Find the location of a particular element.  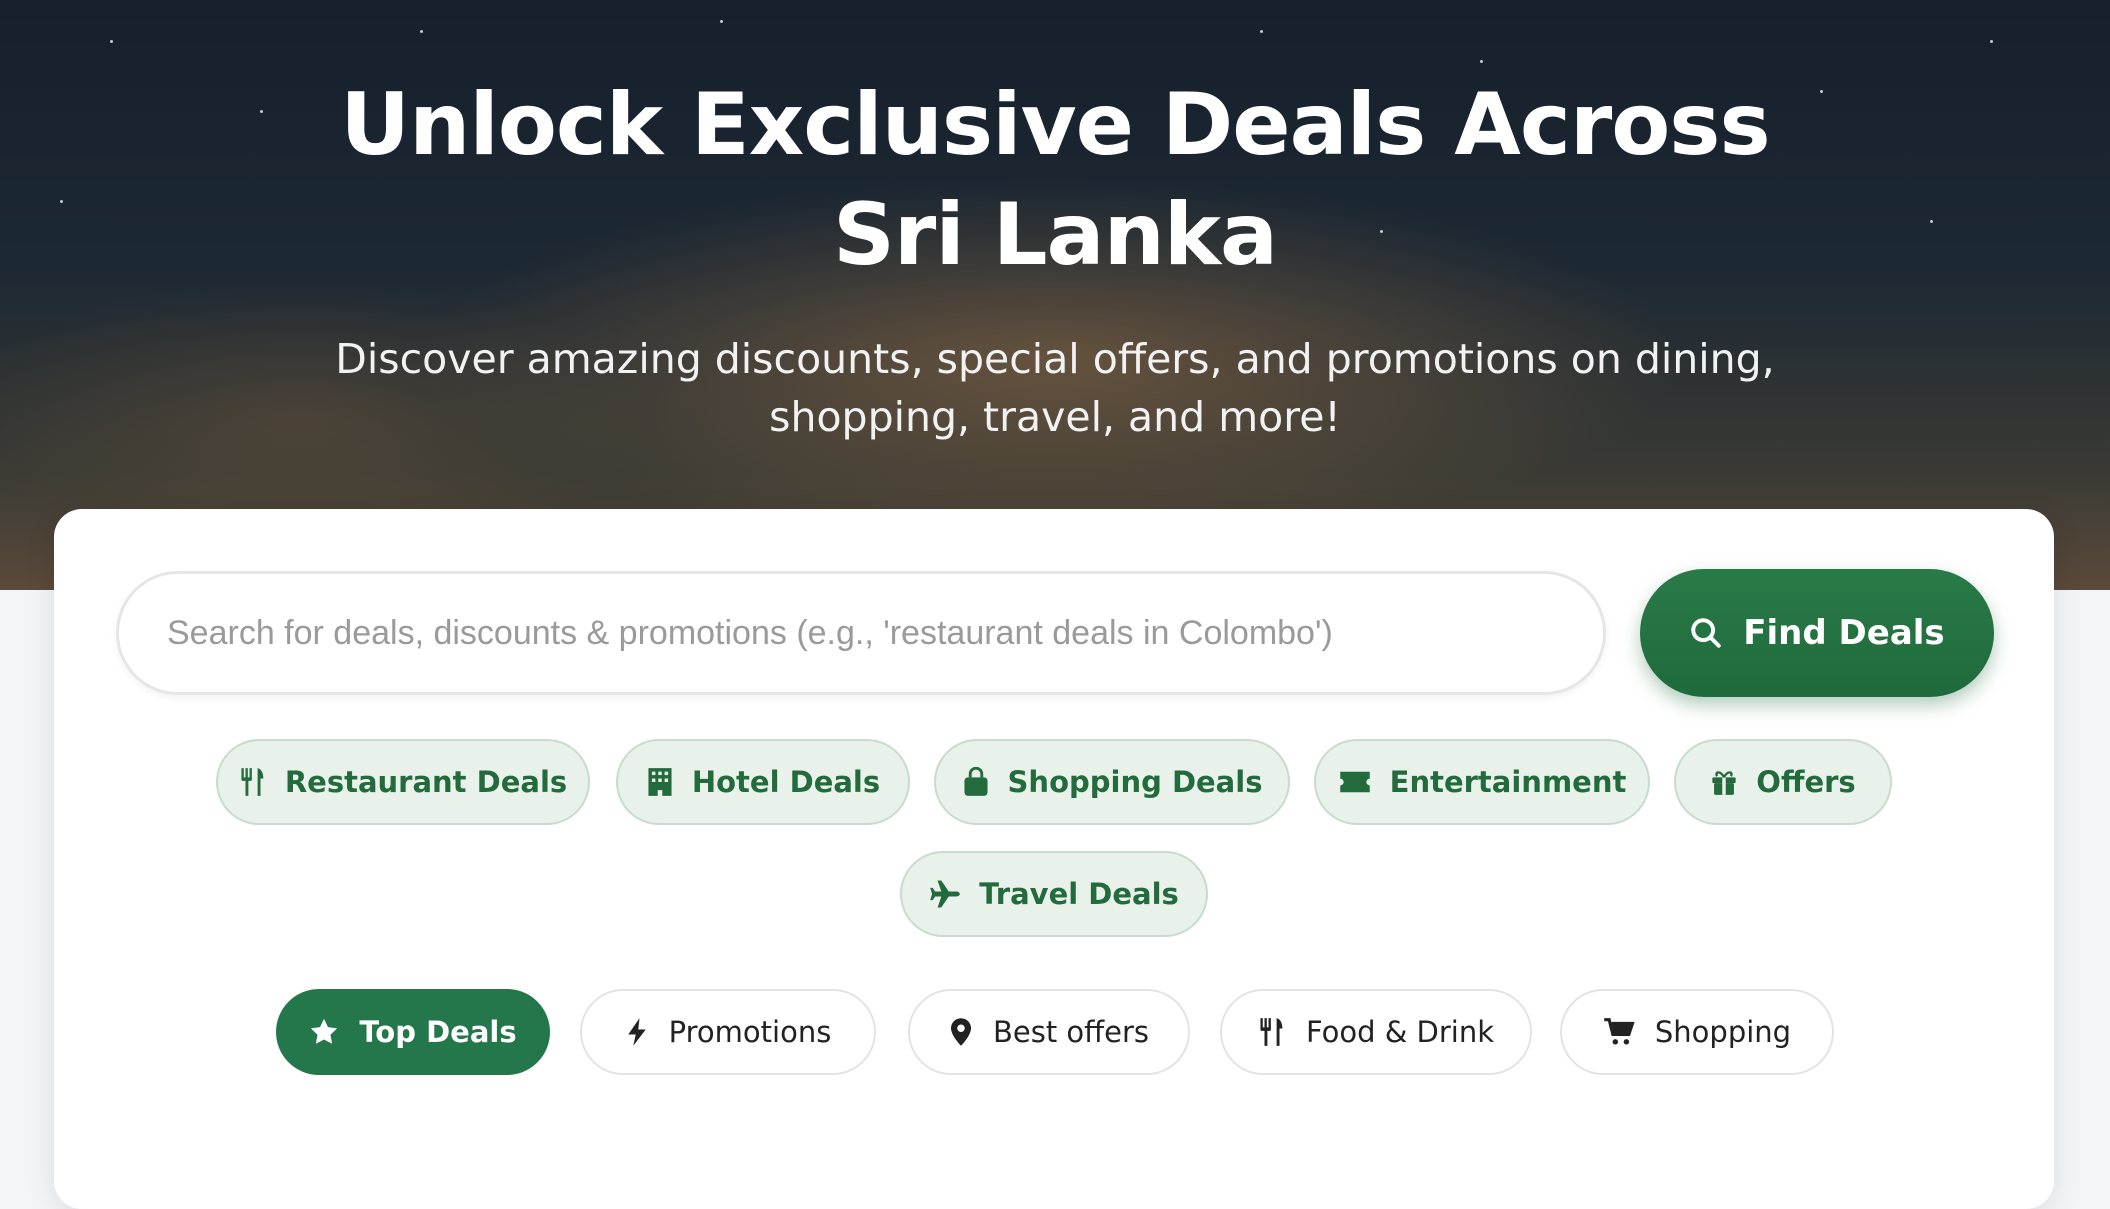

category-offers: Offers is located at coordinates (1783, 782).